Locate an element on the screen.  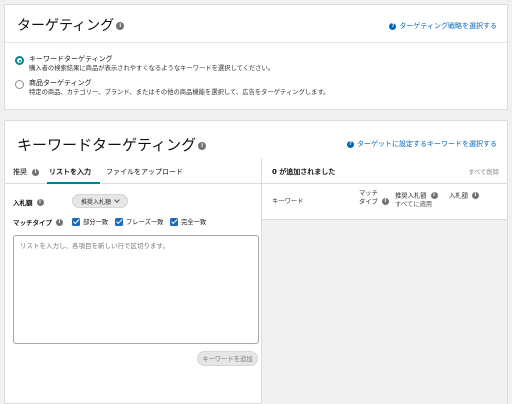
keyword-targeting-label: キーワードターゲティング is located at coordinates (71, 59).